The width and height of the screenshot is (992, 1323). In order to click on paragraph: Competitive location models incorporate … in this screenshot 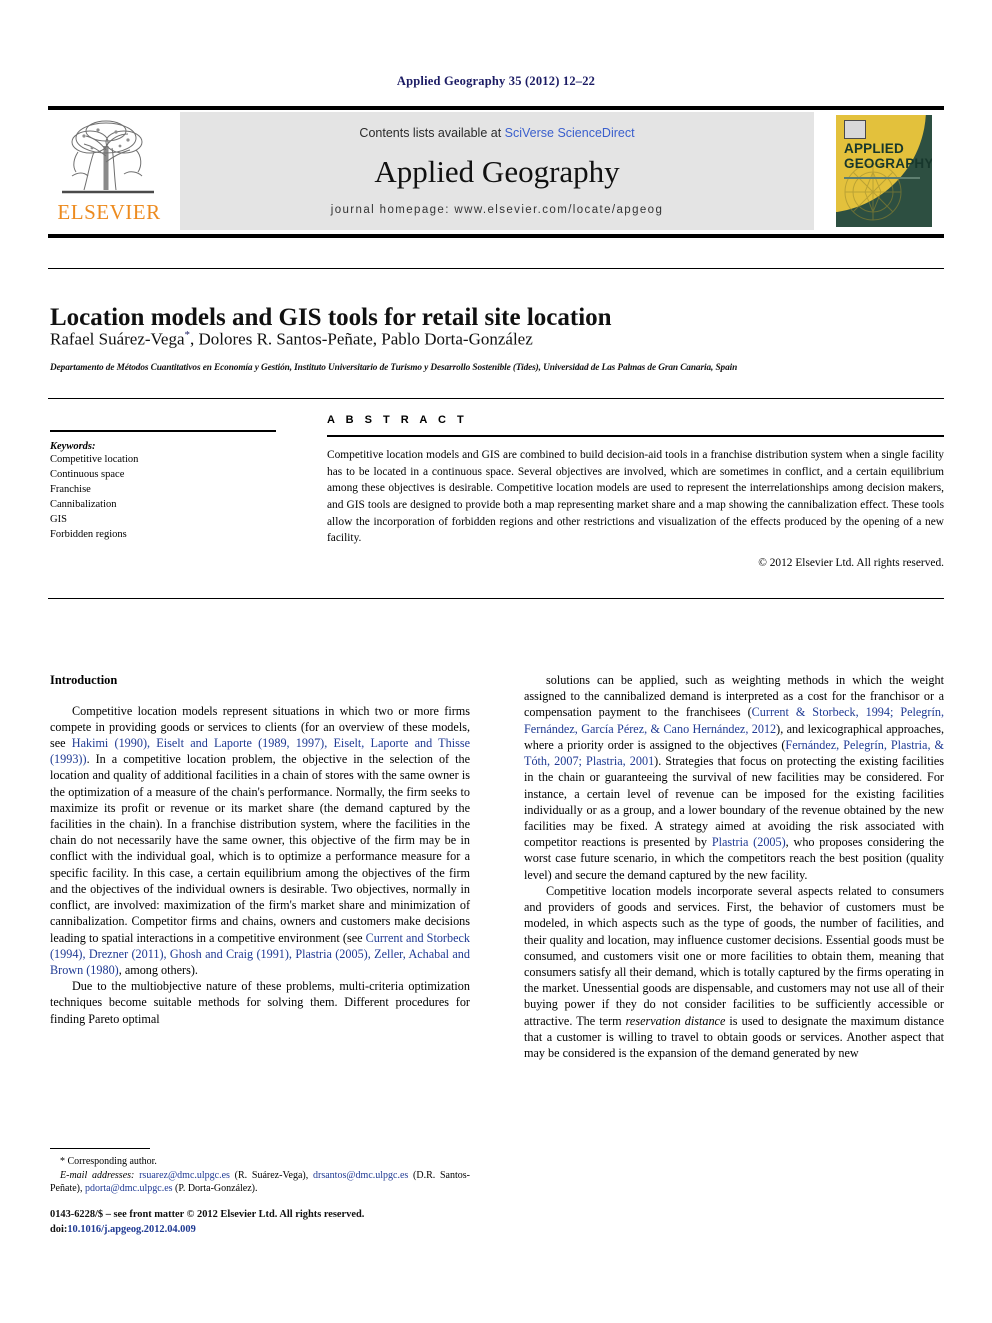, I will do `click(734, 972)`.